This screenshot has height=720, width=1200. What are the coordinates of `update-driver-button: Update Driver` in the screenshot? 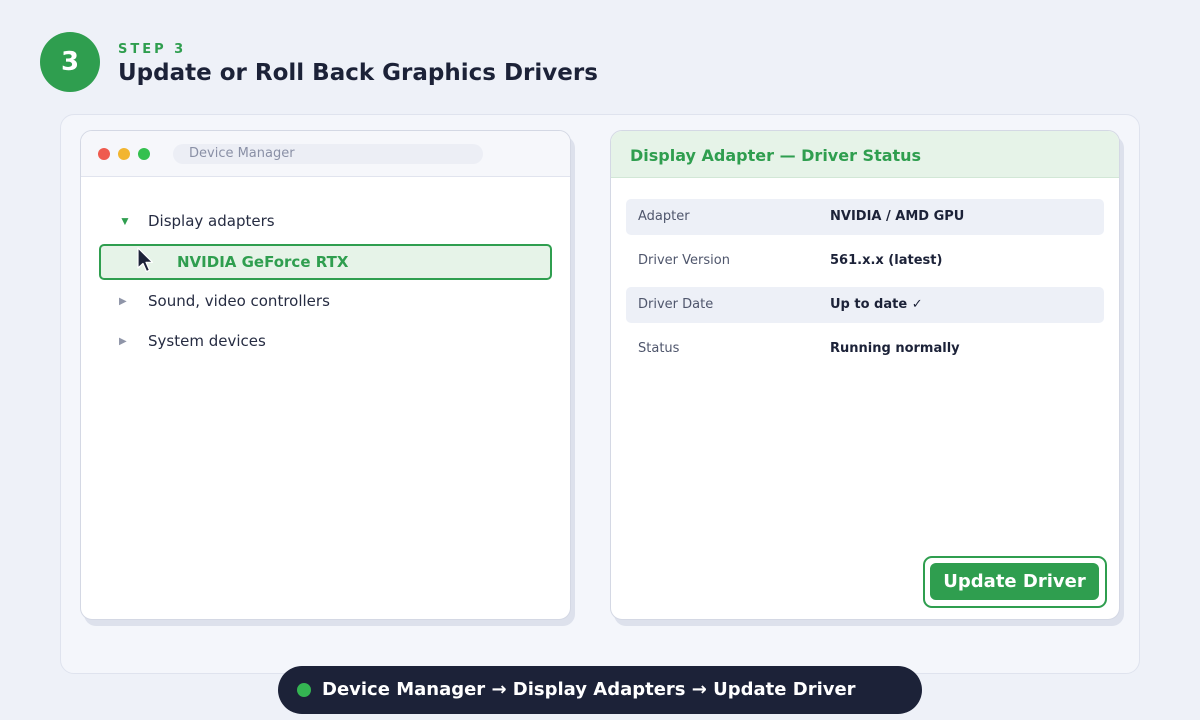 It's located at (1014, 581).